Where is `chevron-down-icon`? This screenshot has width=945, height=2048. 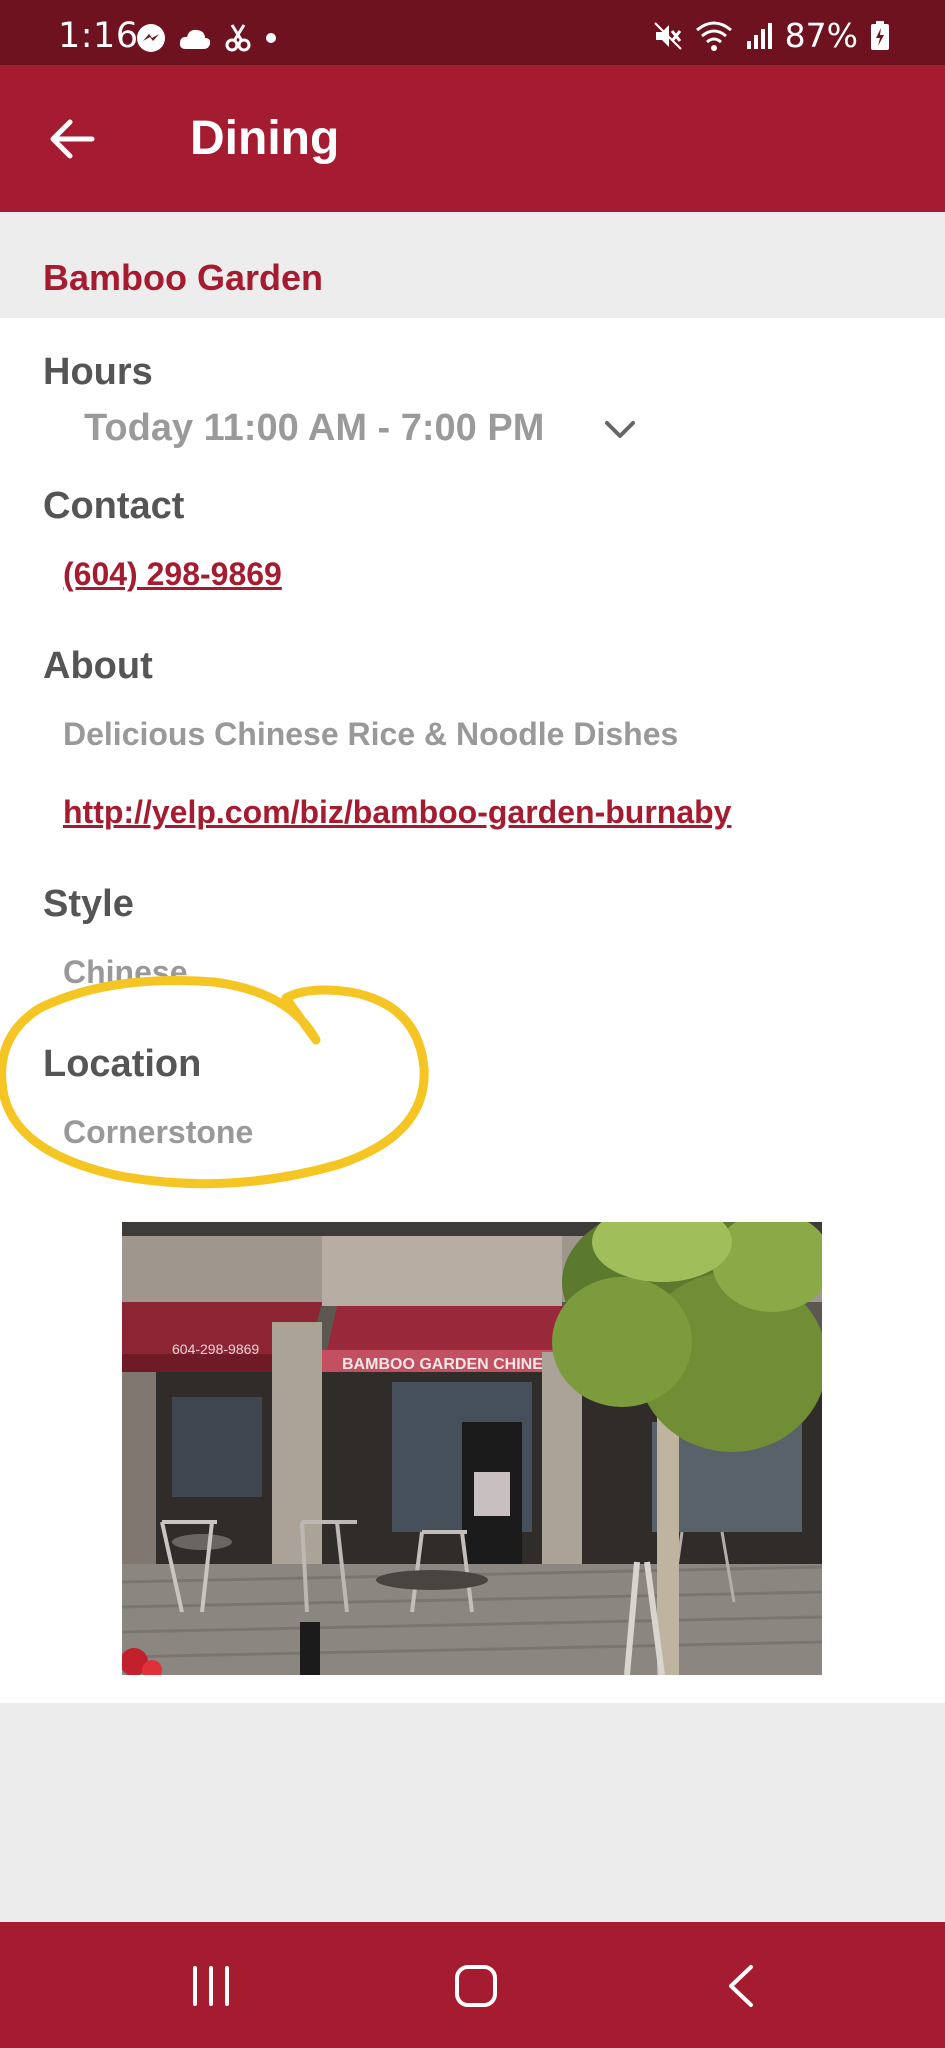 chevron-down-icon is located at coordinates (620, 429).